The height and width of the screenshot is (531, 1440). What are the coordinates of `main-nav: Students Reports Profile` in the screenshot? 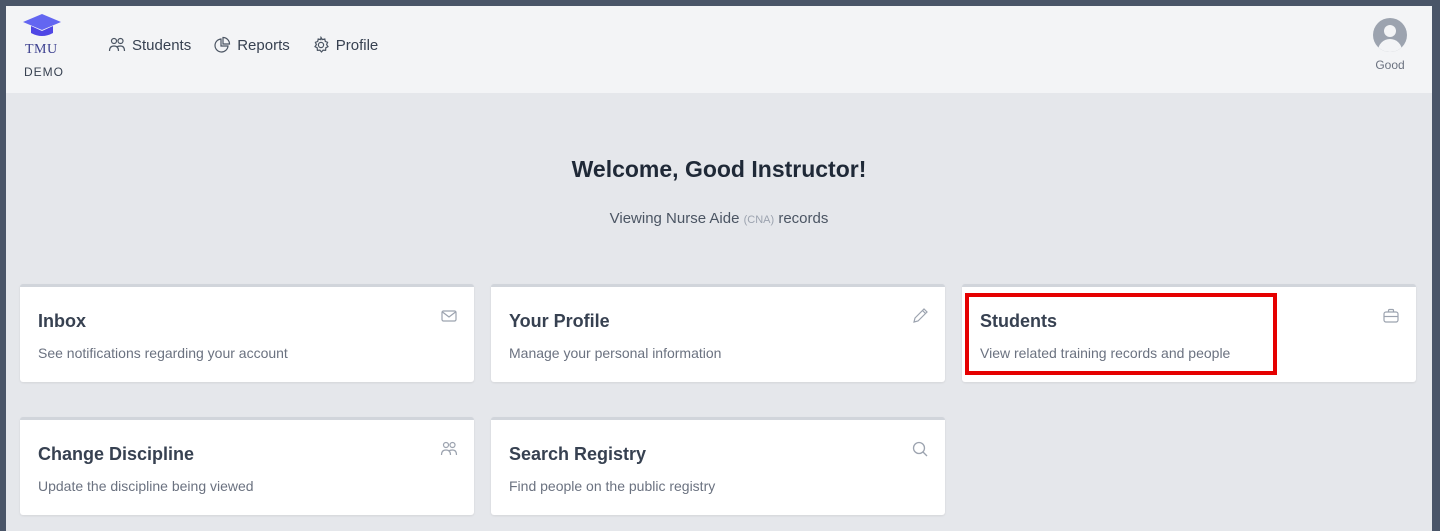 It's located at (243, 45).